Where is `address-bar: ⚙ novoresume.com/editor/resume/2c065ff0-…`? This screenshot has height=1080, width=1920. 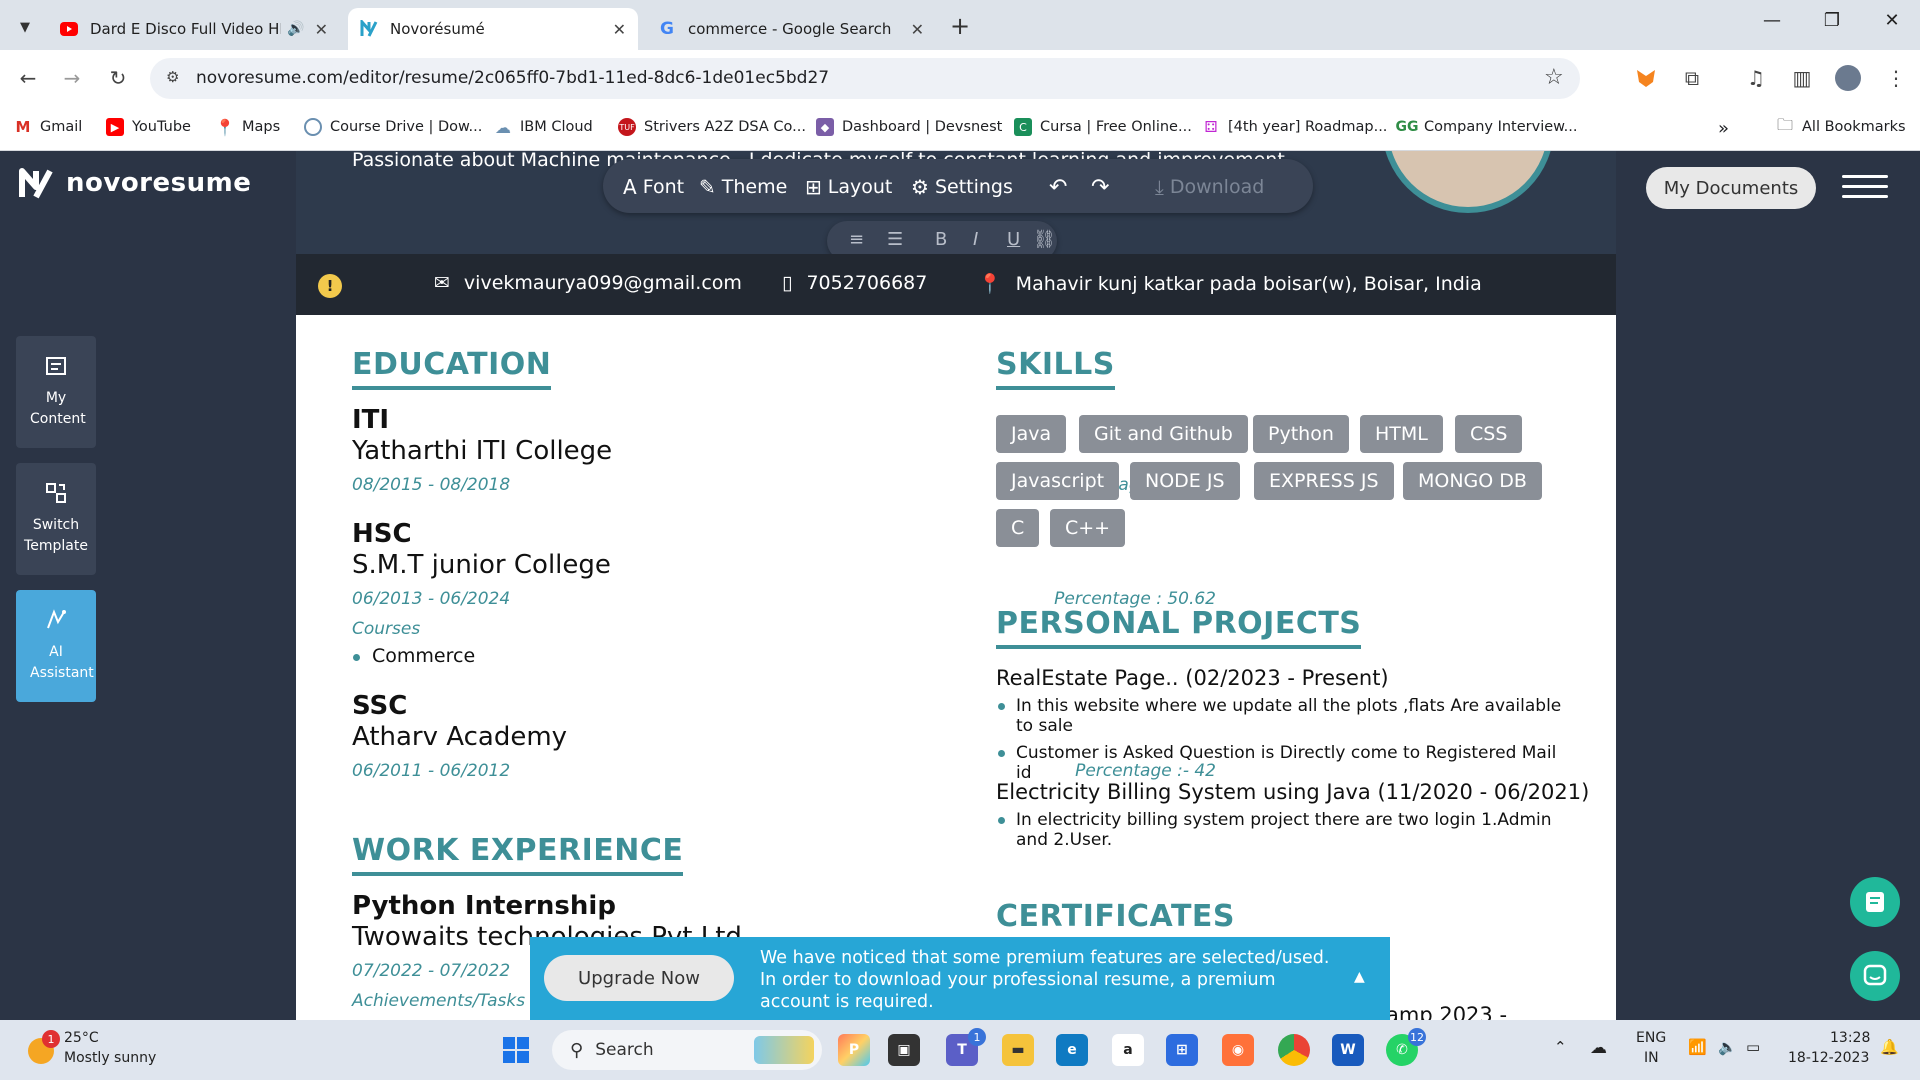
address-bar: ⚙ novoresume.com/editor/resume/2c065ff0-… is located at coordinates (865, 78).